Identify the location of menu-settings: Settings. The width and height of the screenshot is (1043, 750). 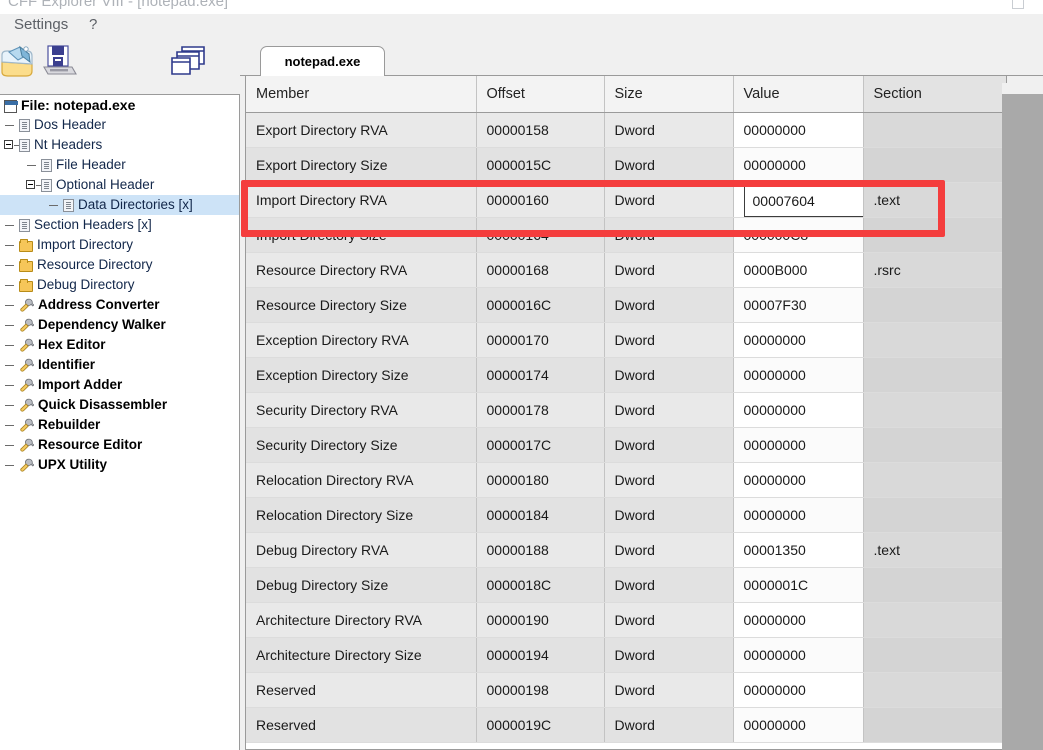
(41, 24).